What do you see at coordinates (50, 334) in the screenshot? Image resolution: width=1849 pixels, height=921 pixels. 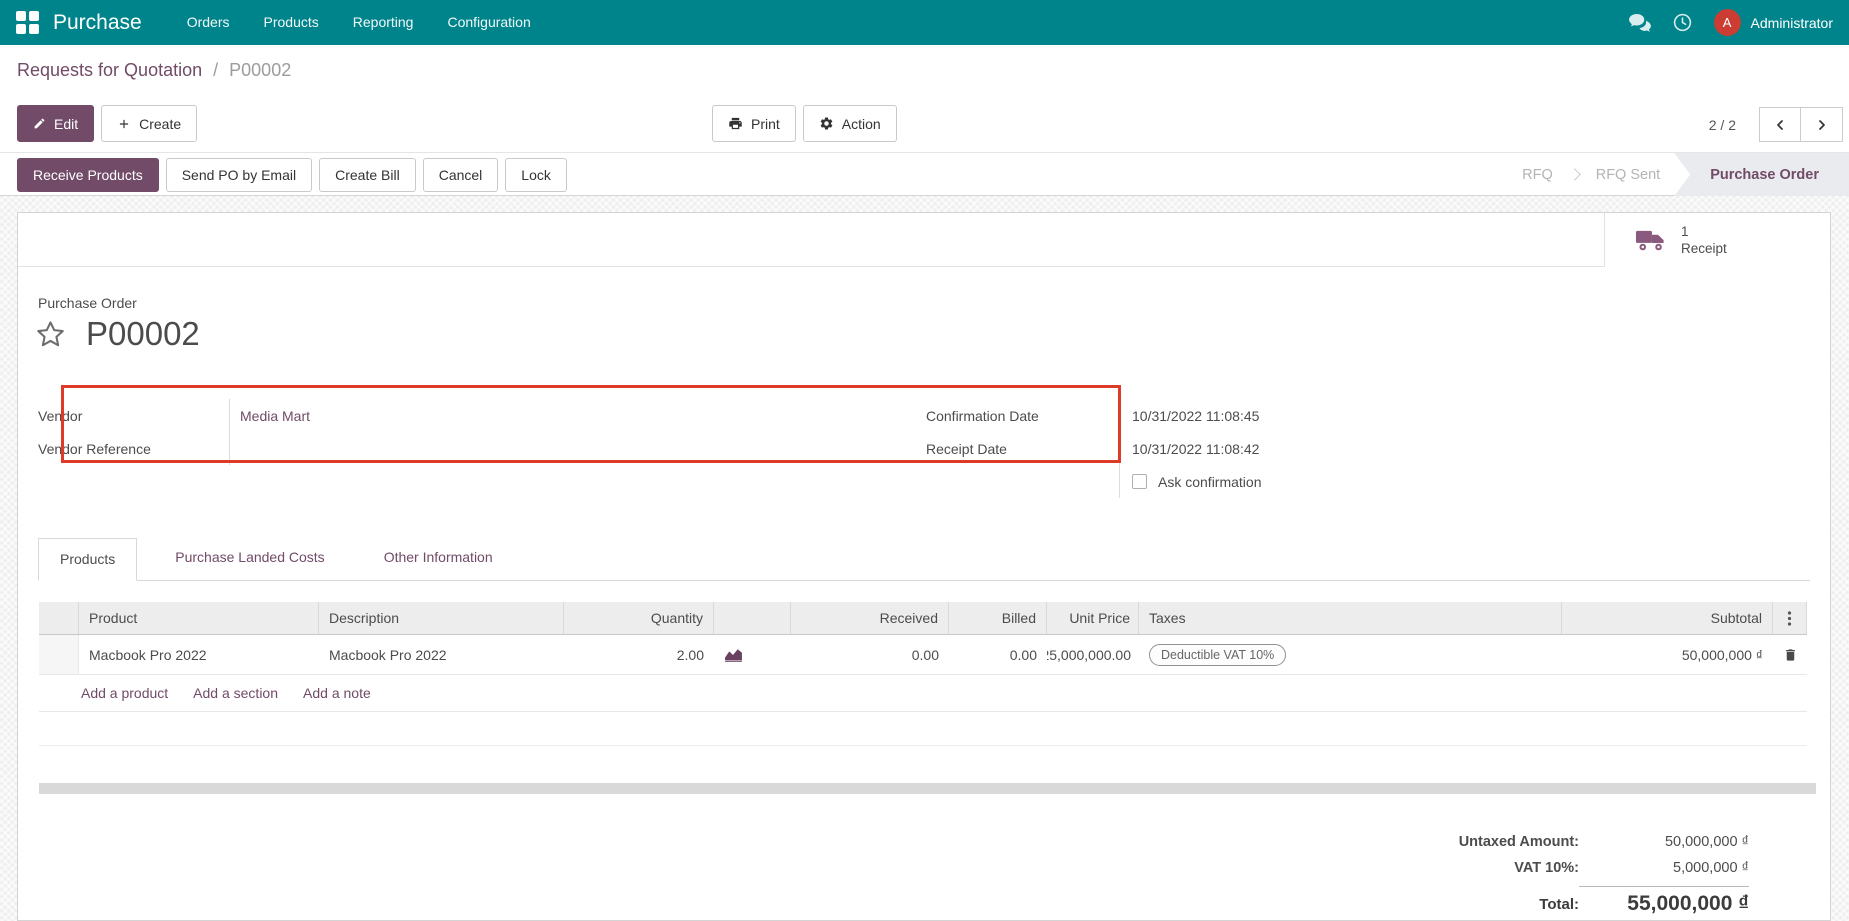 I see `favorite-star-icon` at bounding box center [50, 334].